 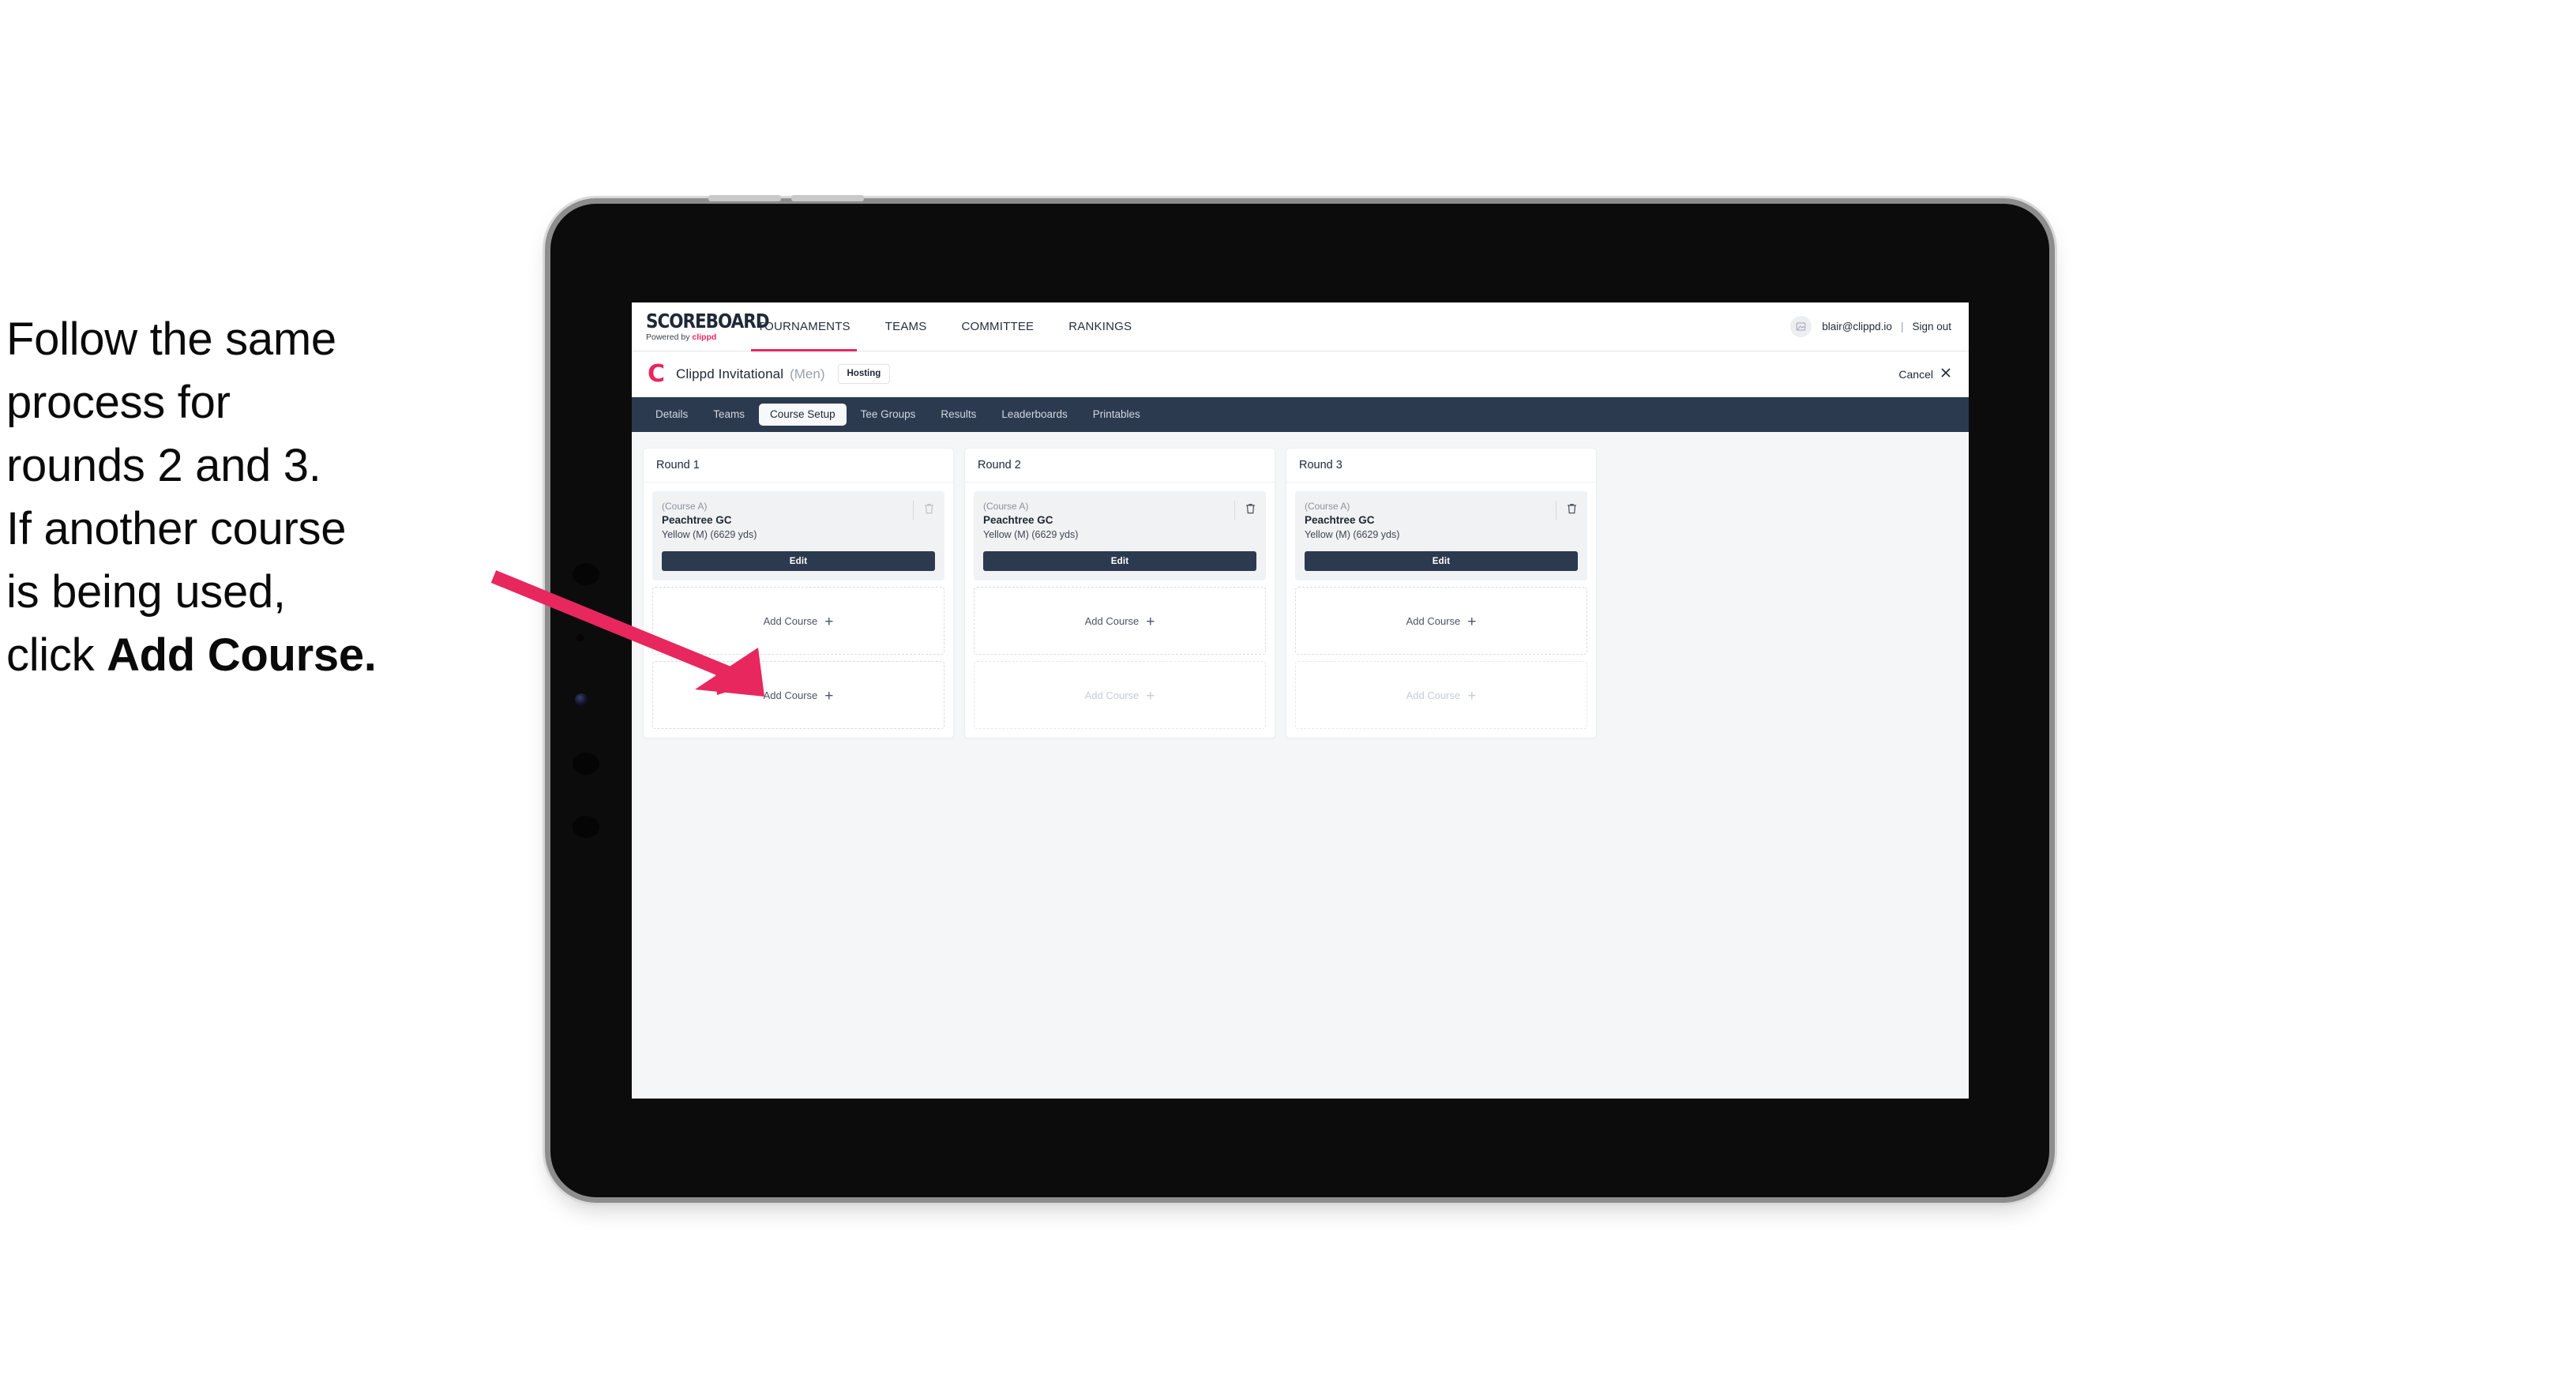 What do you see at coordinates (798, 466) in the screenshot?
I see `round-title: Round 1` at bounding box center [798, 466].